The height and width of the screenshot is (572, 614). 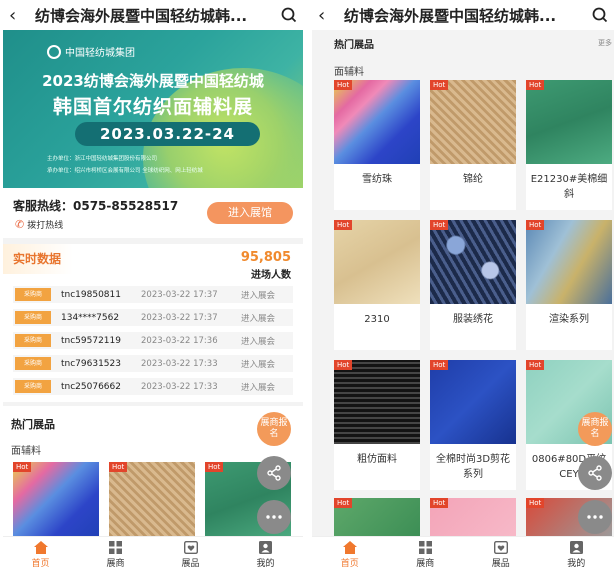 I want to click on banner-co-organizer: 承办单位：绍兴市柯桥区会展有限公司 全球纺织网、网上轻纺城, so click(x=125, y=171).